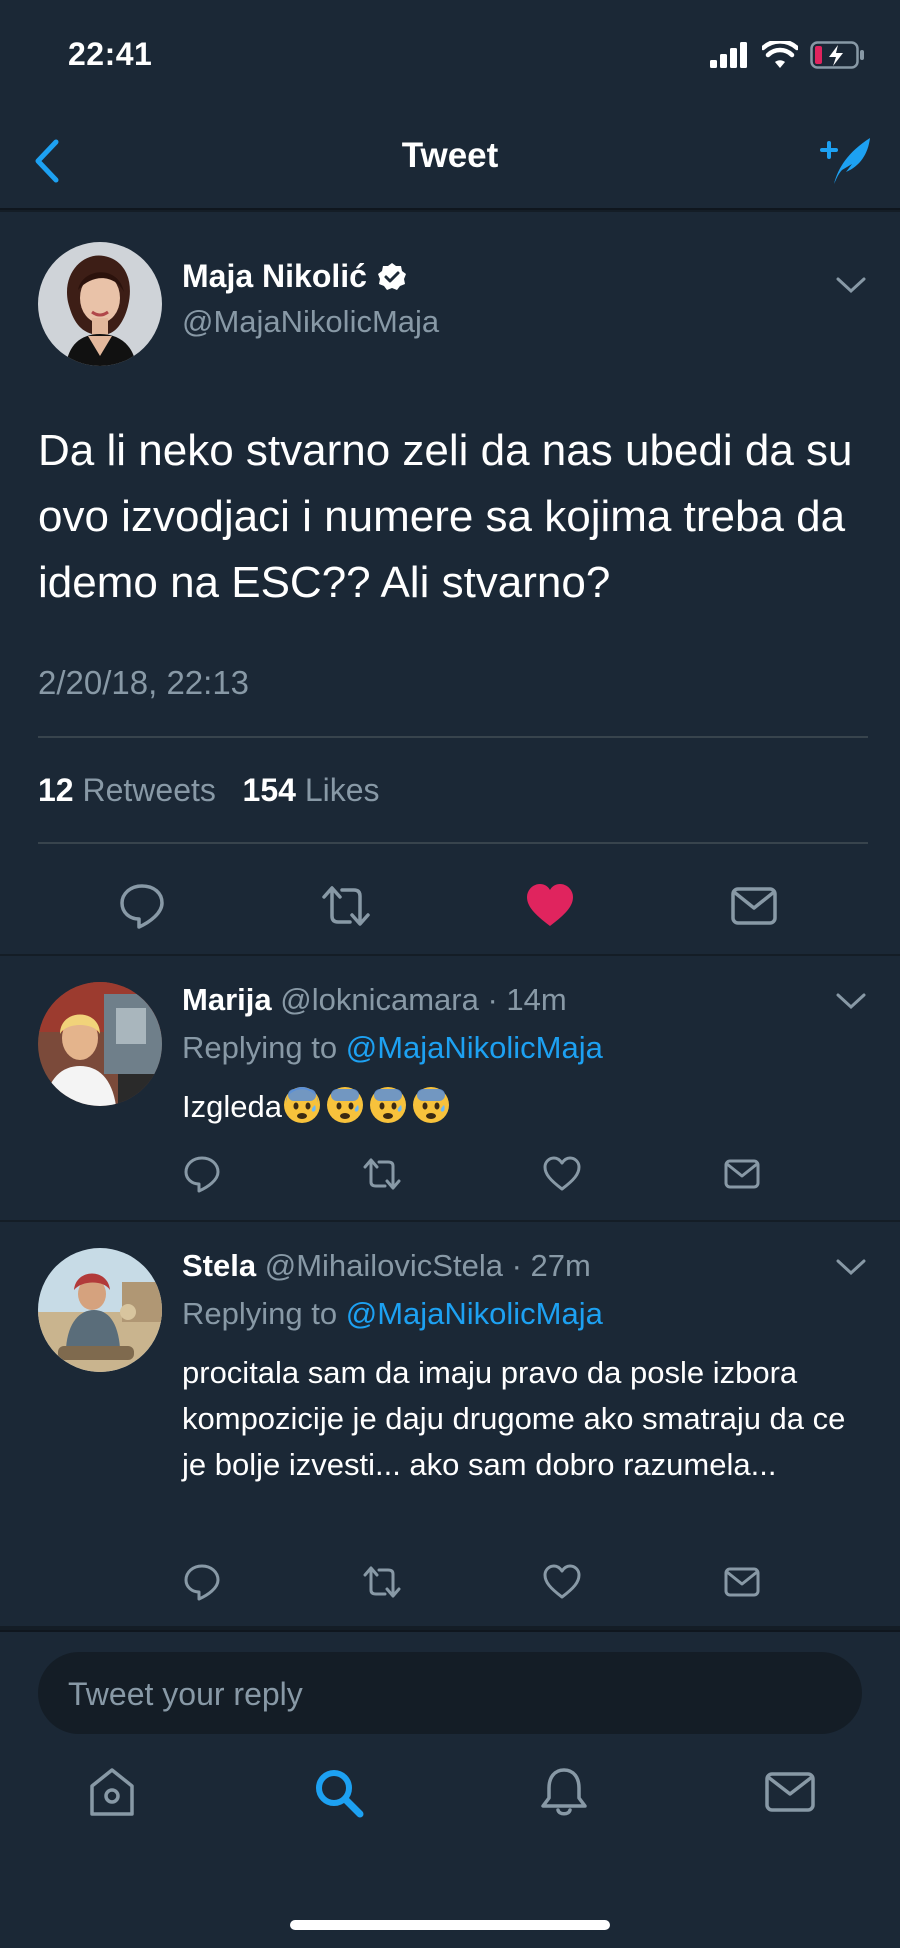  Describe the element at coordinates (232, 1106) in the screenshot. I see `reply-text: Izgleda` at that location.